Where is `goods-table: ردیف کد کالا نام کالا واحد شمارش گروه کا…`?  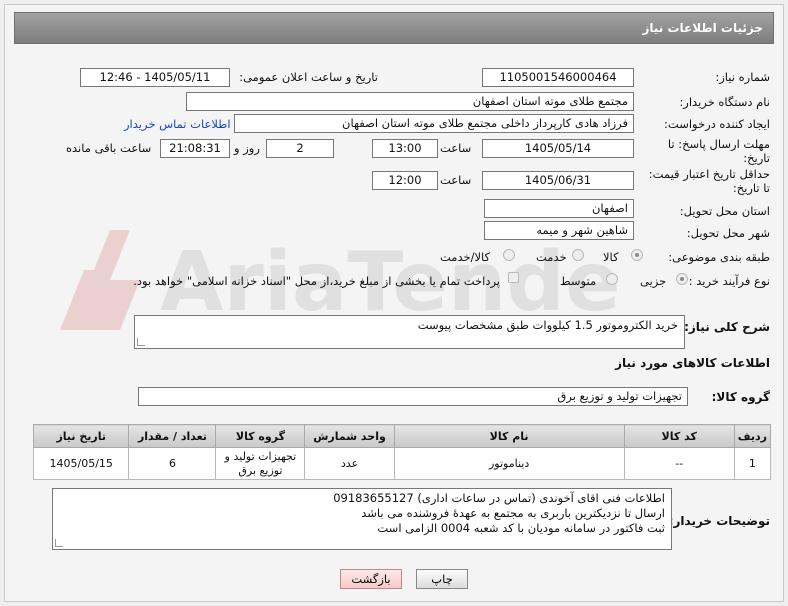
goods-table: ردیف کد کالا نام کالا واحد شمارش گروه کا… is located at coordinates (402, 452).